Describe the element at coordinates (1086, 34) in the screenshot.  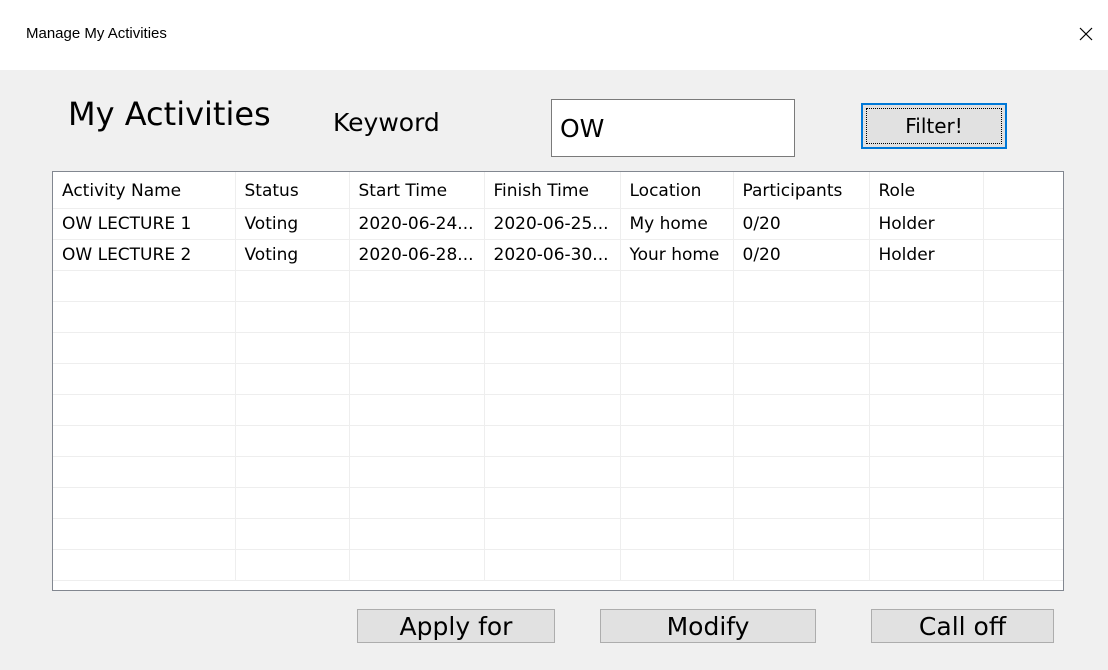
I see `close-button` at that location.